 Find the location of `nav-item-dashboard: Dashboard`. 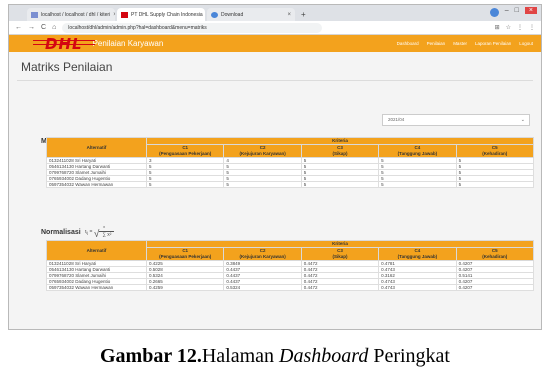

nav-item-dashboard: Dashboard is located at coordinates (408, 43).